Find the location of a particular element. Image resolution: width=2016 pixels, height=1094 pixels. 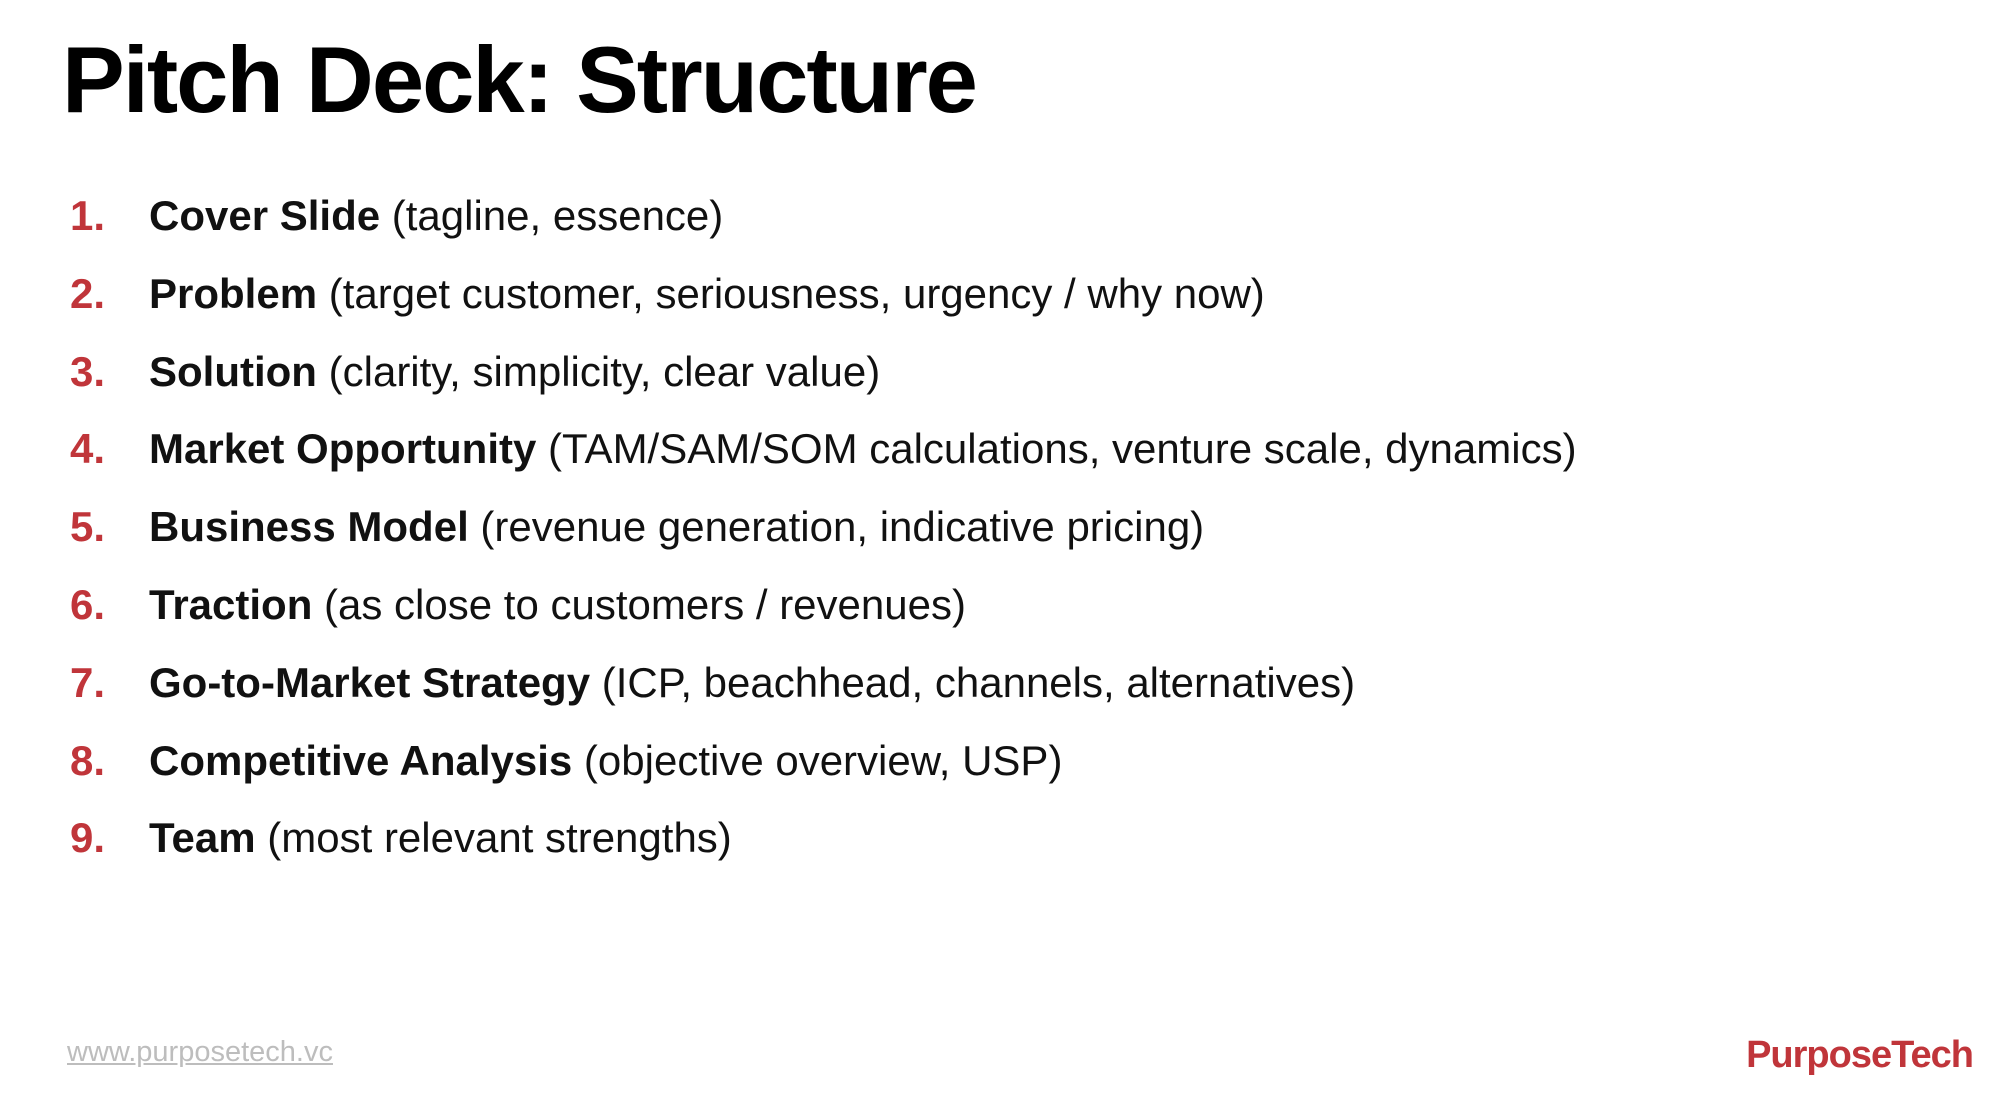

item-detail: (most relevant strengths) is located at coordinates (499, 838).